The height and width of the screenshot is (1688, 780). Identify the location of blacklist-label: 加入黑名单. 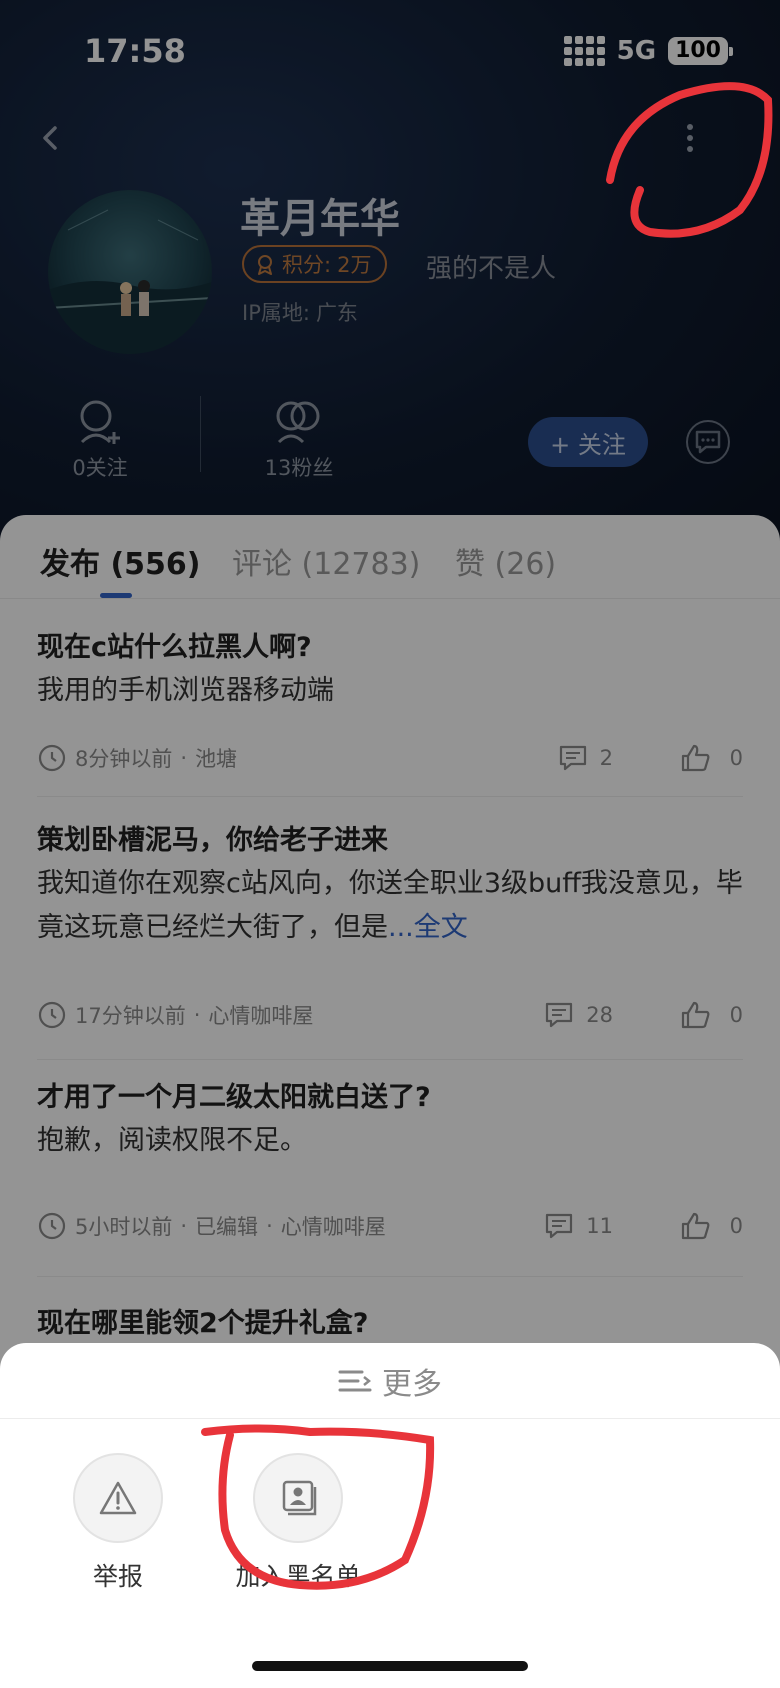
(298, 1576).